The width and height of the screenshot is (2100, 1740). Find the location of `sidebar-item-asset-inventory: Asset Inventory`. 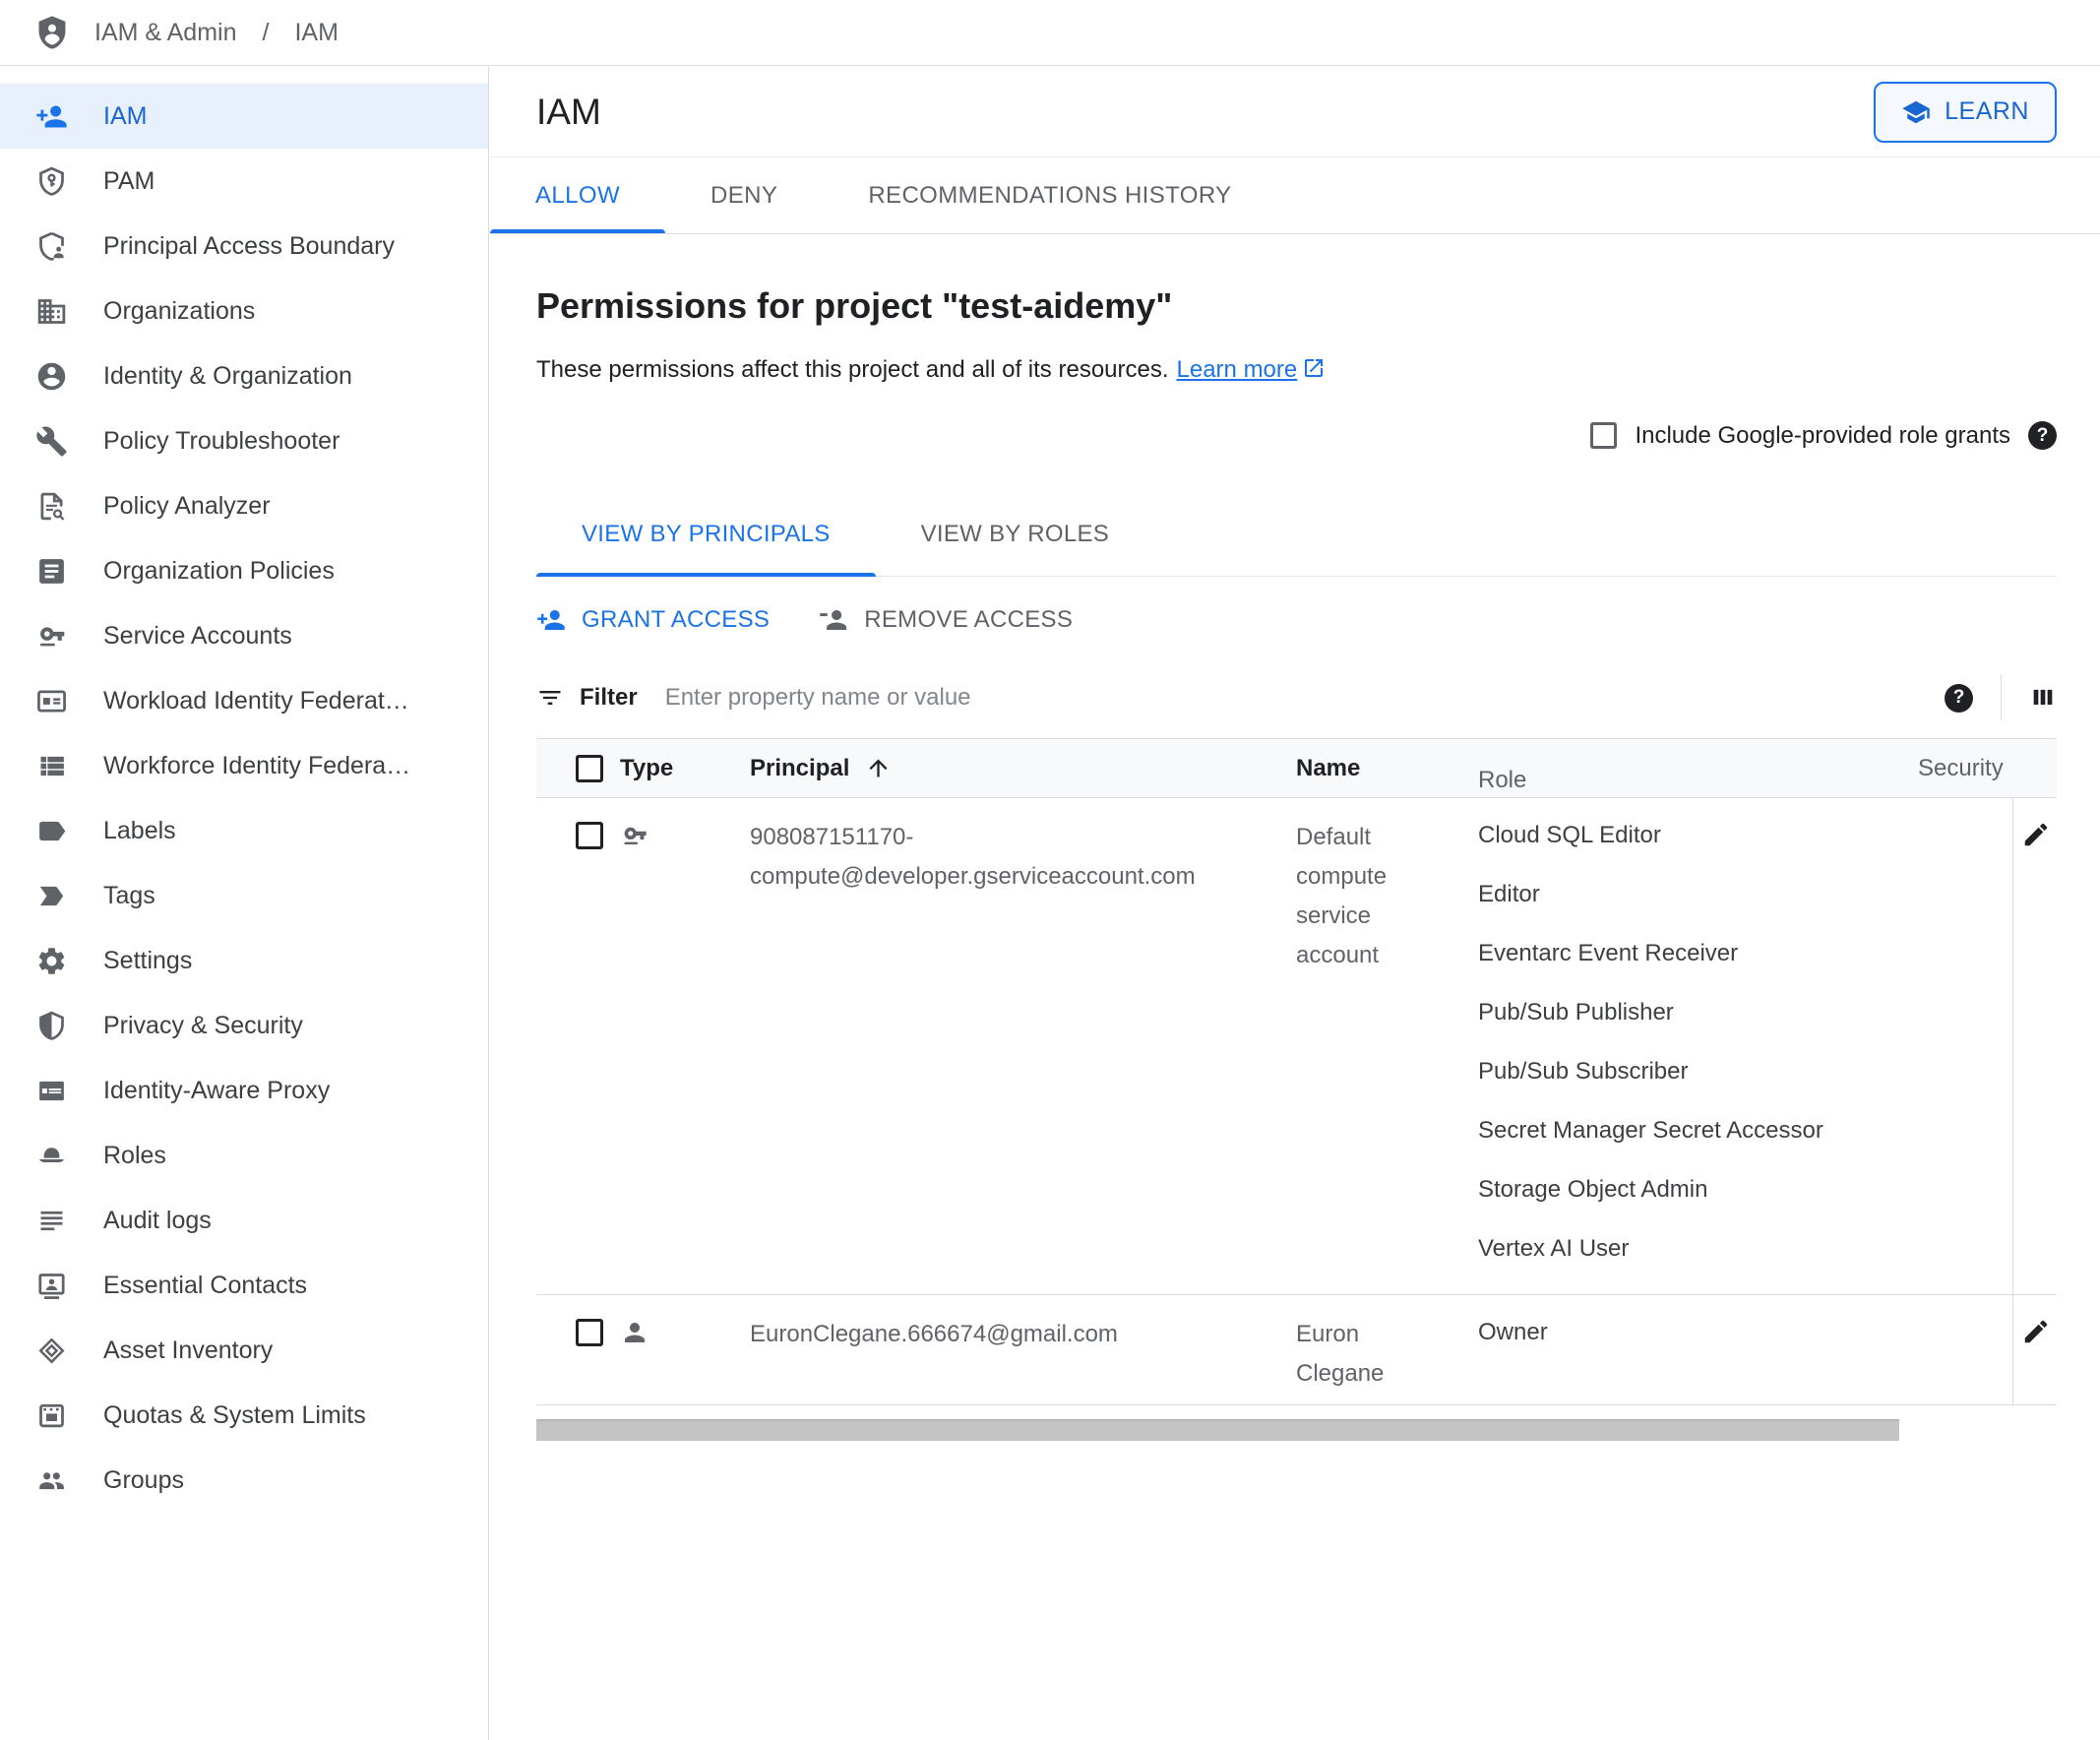

sidebar-item-asset-inventory: Asset Inventory is located at coordinates (244, 1350).